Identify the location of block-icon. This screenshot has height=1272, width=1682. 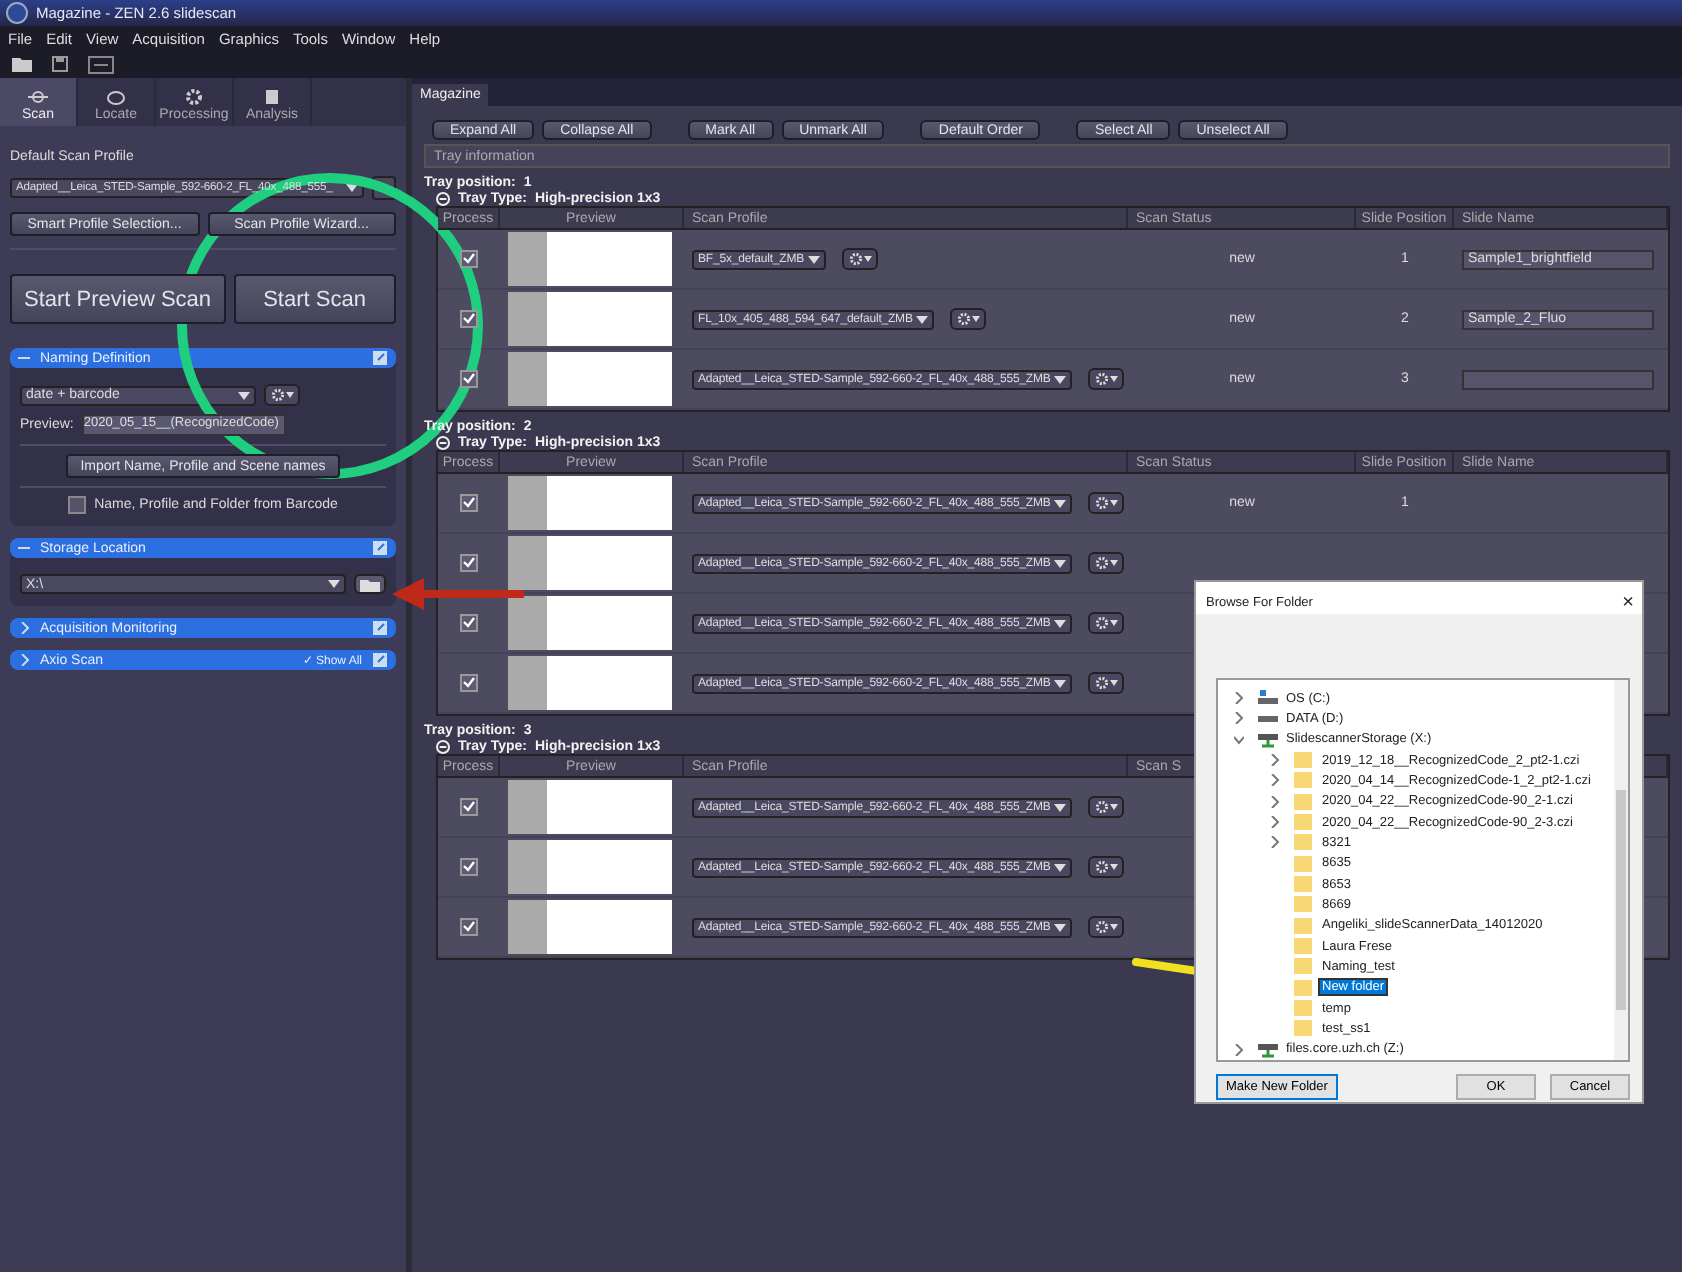
(272, 96).